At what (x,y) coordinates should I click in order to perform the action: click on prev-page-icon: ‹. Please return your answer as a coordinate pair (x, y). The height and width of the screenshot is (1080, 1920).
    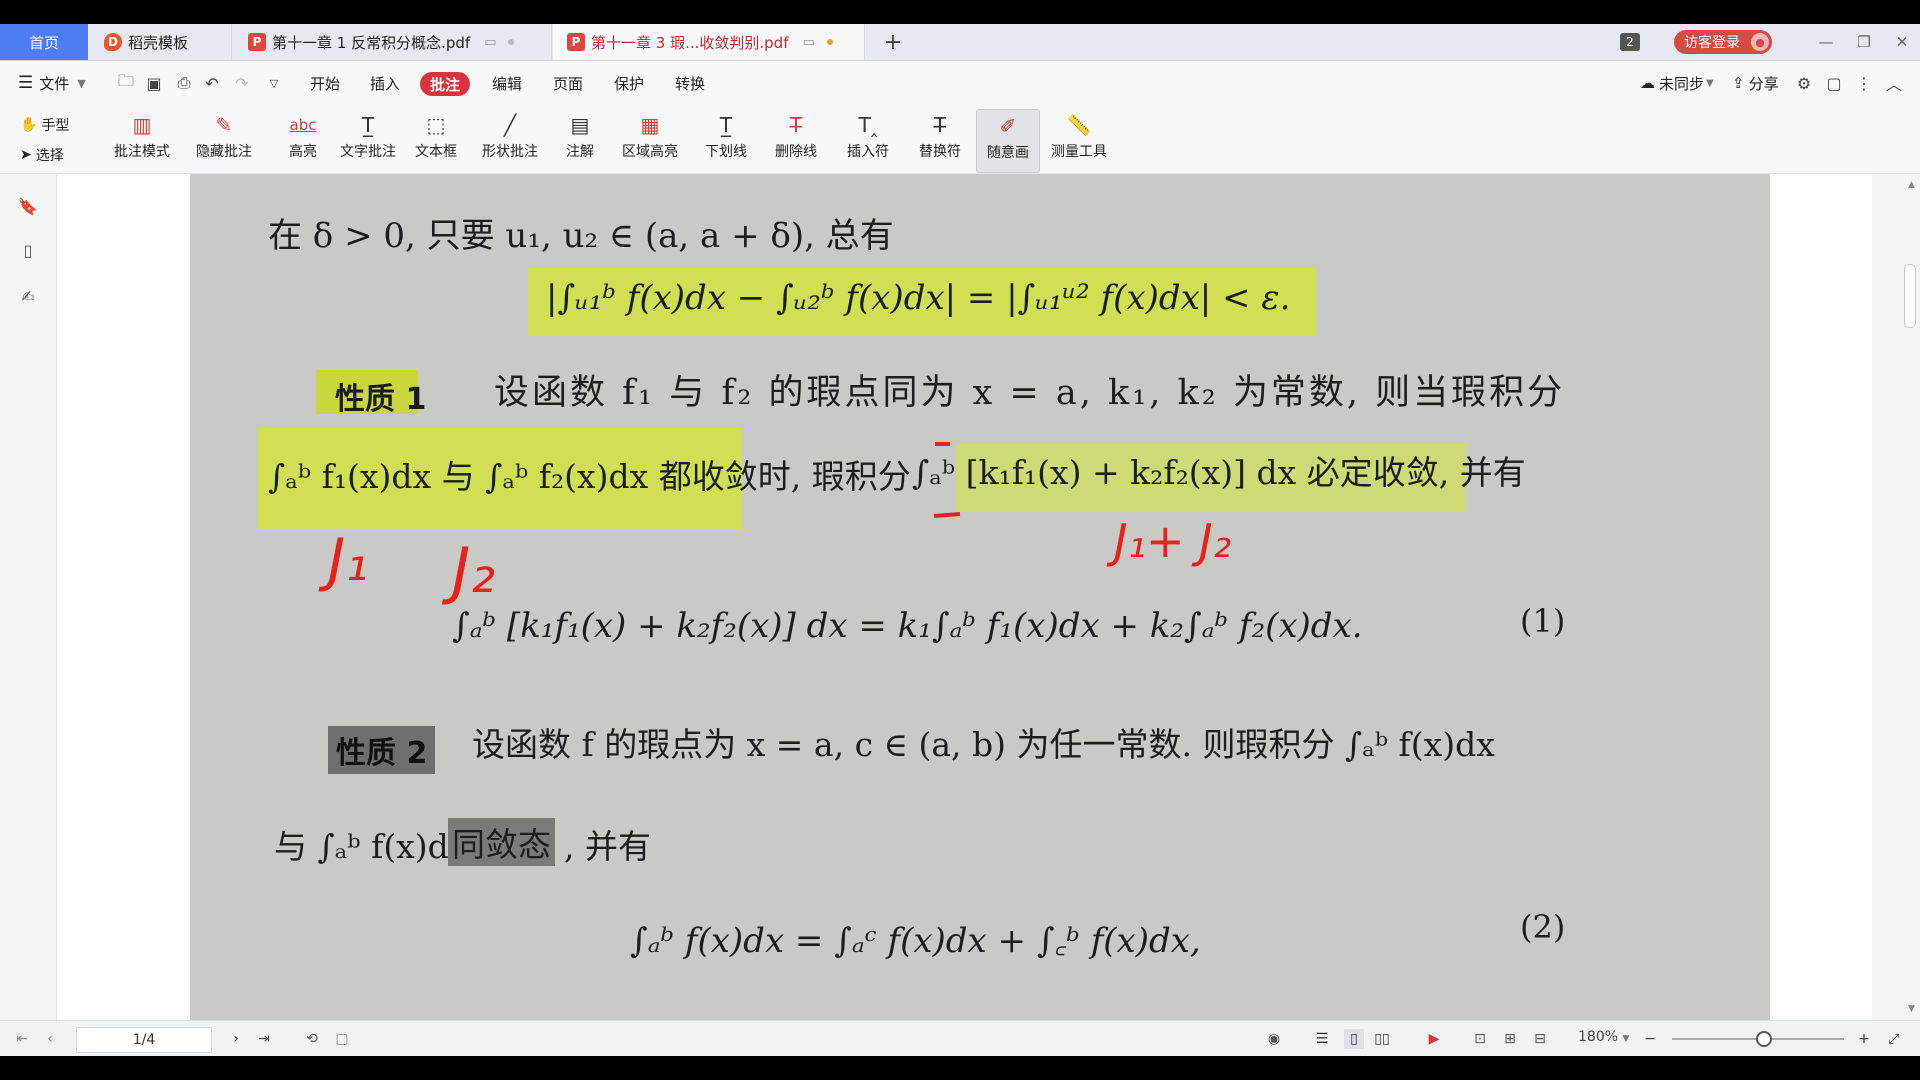
    Looking at the image, I should click on (50, 1039).